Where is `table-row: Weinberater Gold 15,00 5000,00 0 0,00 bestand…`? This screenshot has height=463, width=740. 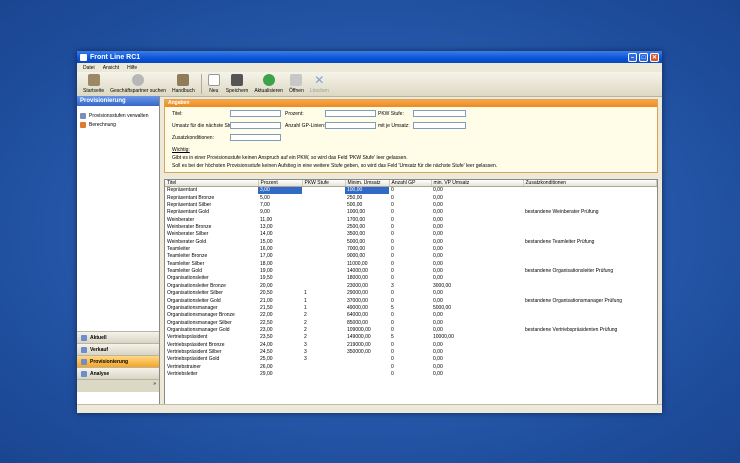 table-row: Weinberater Gold 15,00 5000,00 0 0,00 bestand… is located at coordinates (411, 242).